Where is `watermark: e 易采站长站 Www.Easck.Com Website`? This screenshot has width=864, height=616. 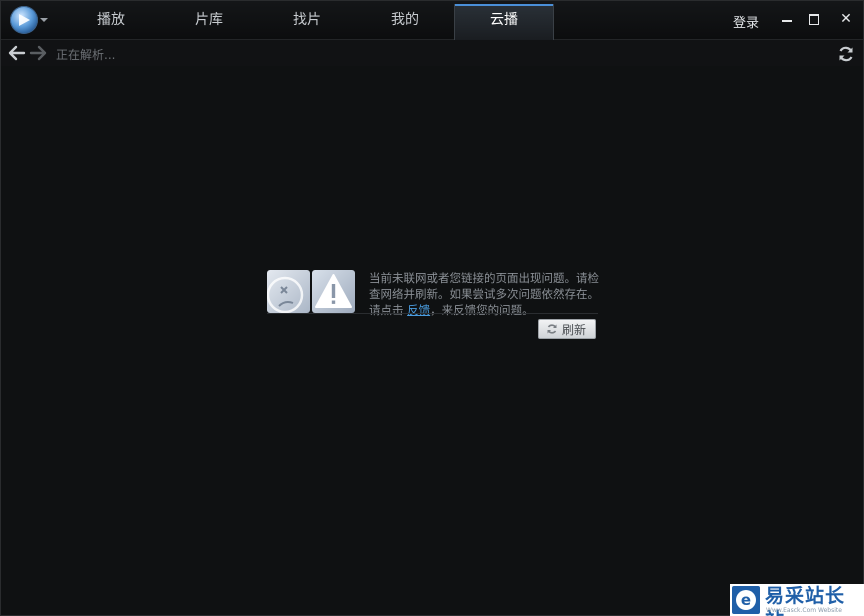 watermark: e 易采站长站 Www.Easck.Com Website is located at coordinates (797, 600).